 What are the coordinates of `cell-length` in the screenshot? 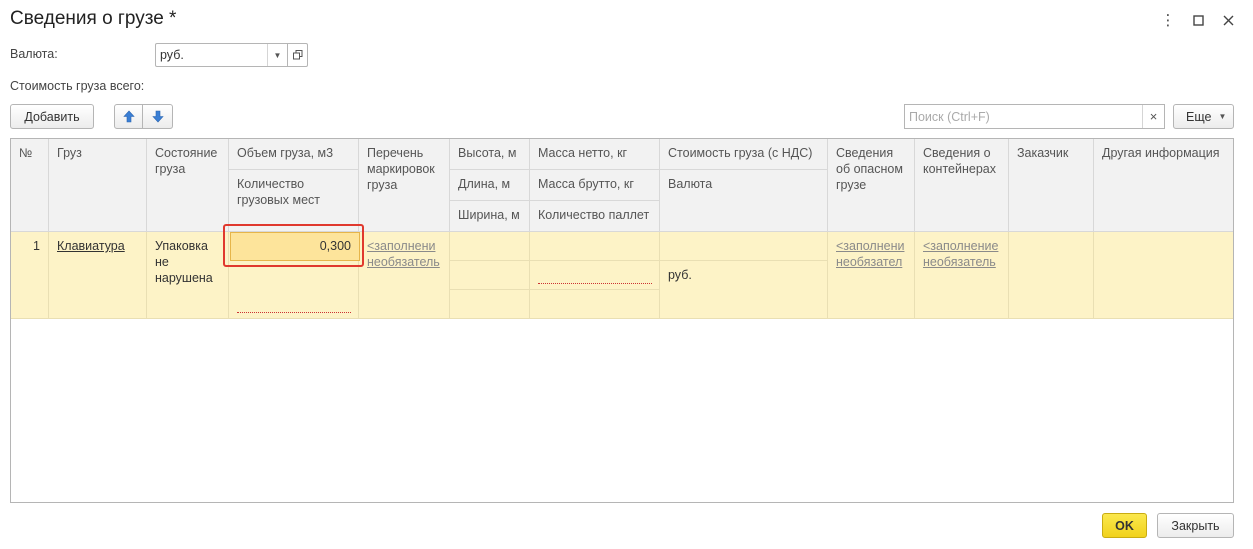 It's located at (490, 275).